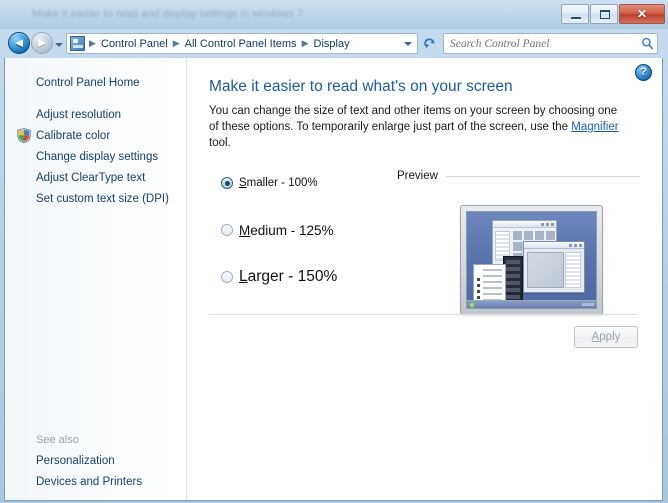 This screenshot has width=668, height=503. I want to click on help-glyph: ?, so click(643, 72).